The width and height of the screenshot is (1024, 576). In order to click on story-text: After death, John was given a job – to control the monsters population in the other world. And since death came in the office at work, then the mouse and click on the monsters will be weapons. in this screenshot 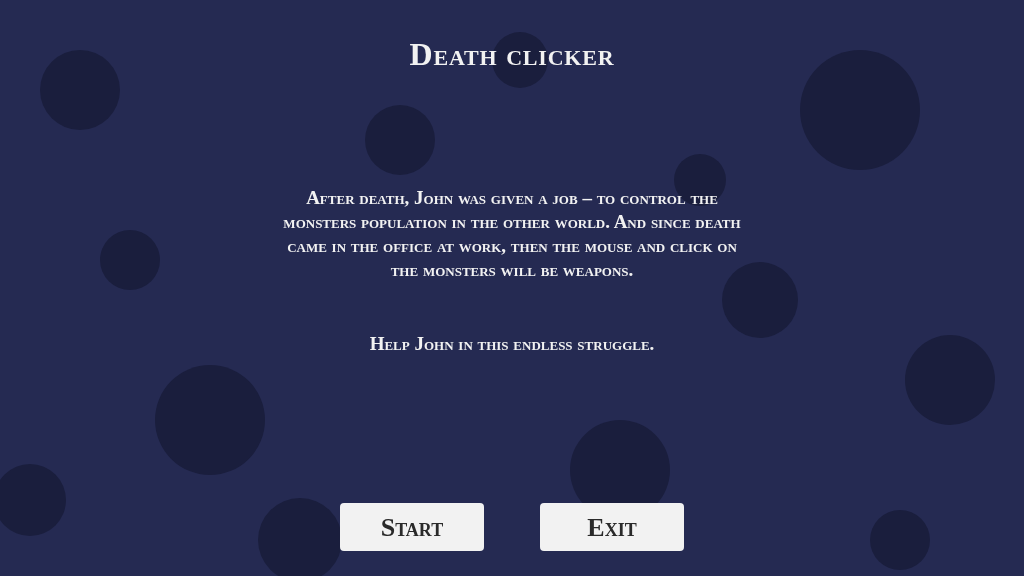, I will do `click(512, 234)`.